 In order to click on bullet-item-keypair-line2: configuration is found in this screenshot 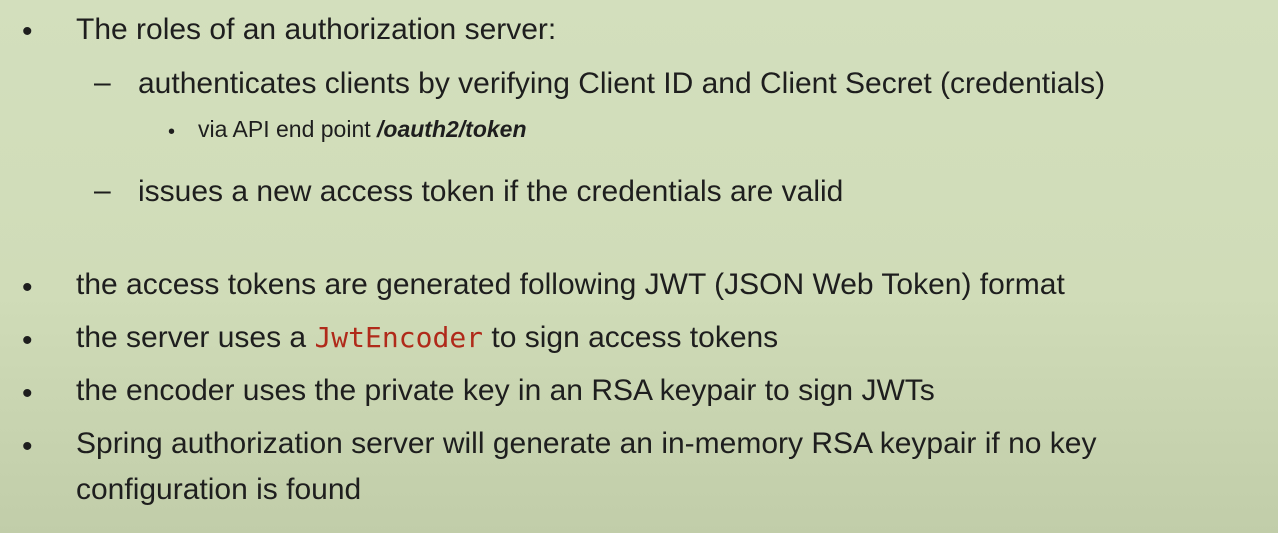, I will do `click(219, 489)`.